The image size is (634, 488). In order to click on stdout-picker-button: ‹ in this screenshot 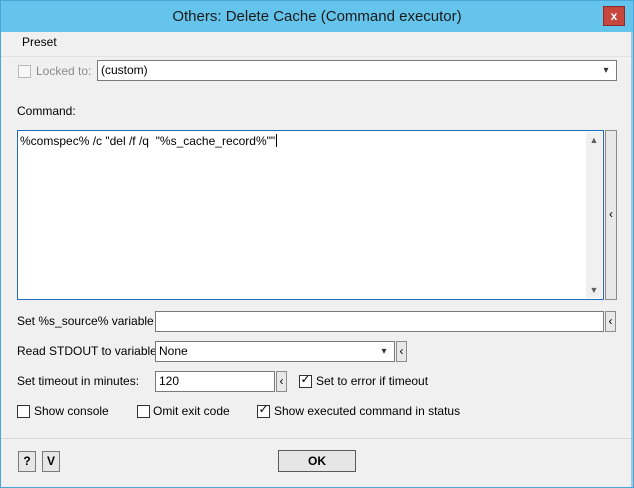, I will do `click(401, 351)`.